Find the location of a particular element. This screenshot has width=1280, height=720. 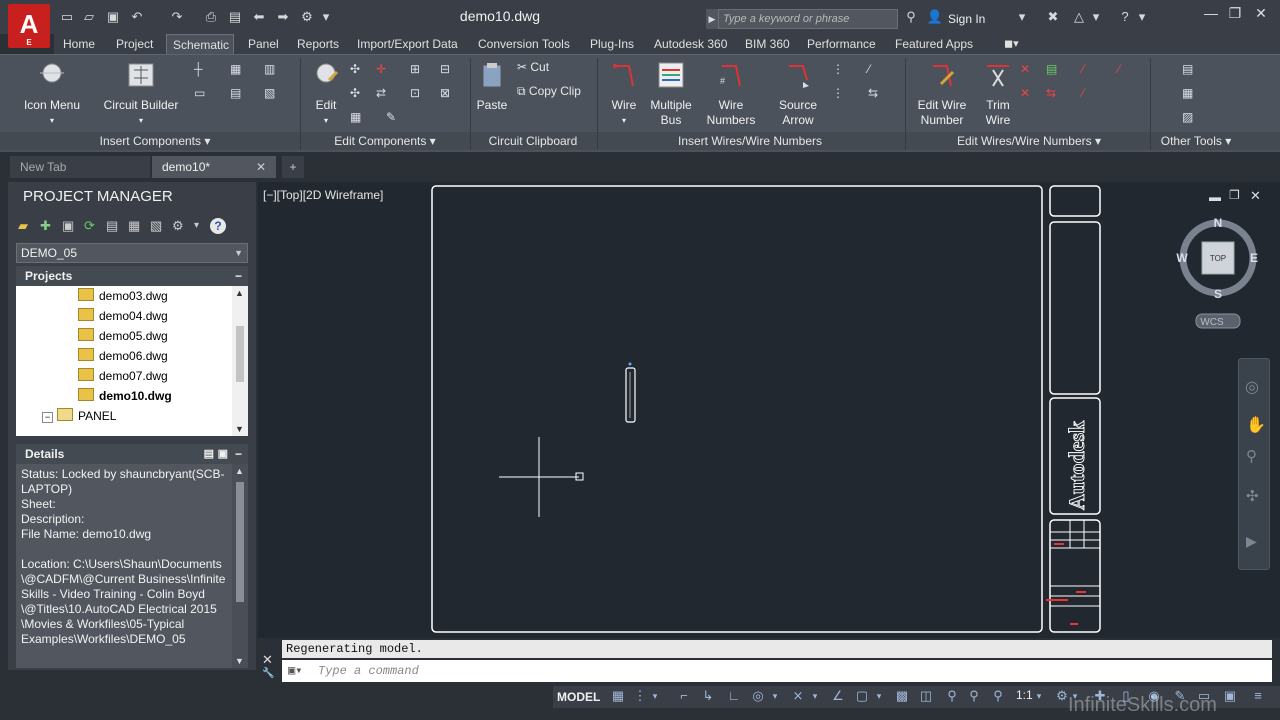

redo-icon: ↷ is located at coordinates (177, 17).